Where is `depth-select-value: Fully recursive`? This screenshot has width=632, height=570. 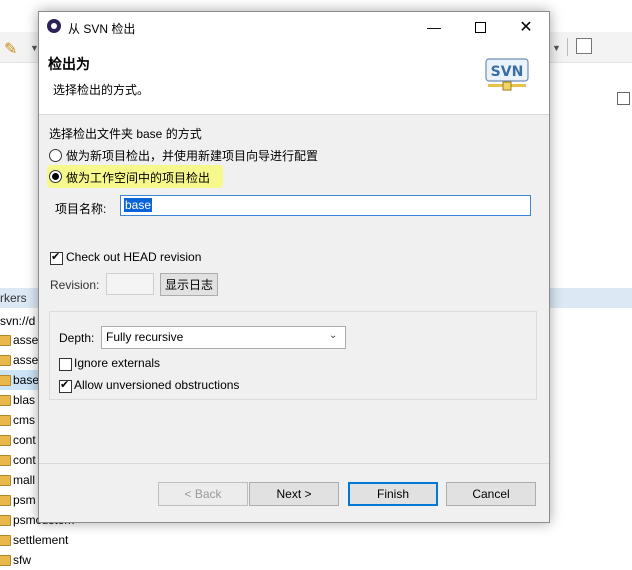
depth-select-value: Fully recursive is located at coordinates (145, 337).